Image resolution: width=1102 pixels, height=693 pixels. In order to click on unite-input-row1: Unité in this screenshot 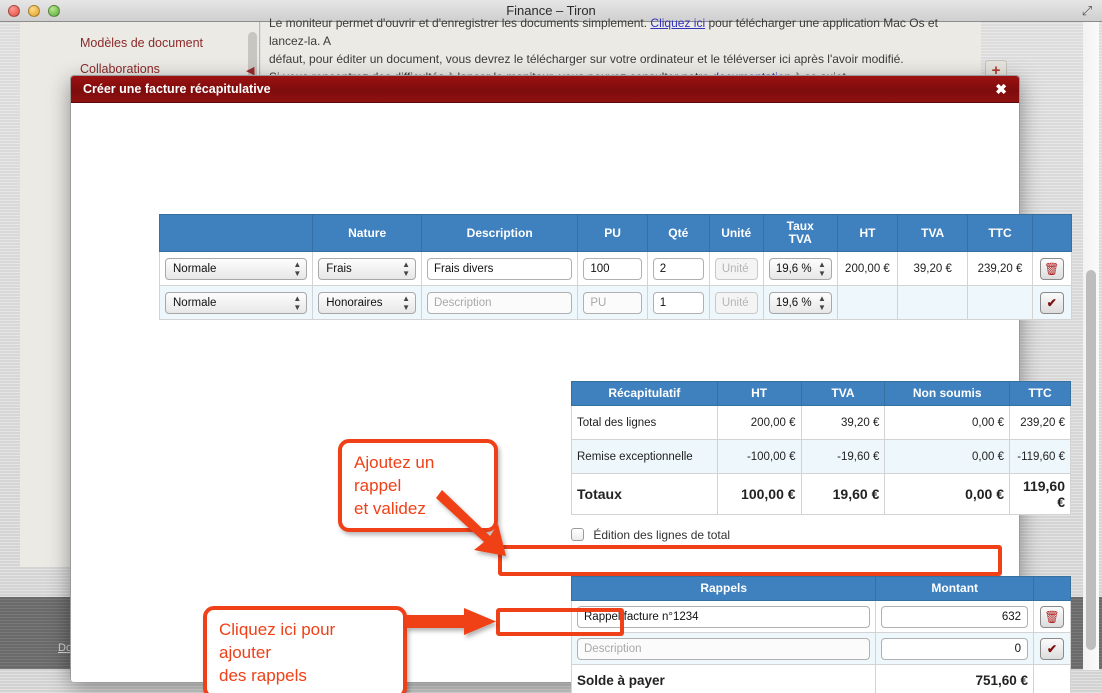, I will do `click(736, 268)`.